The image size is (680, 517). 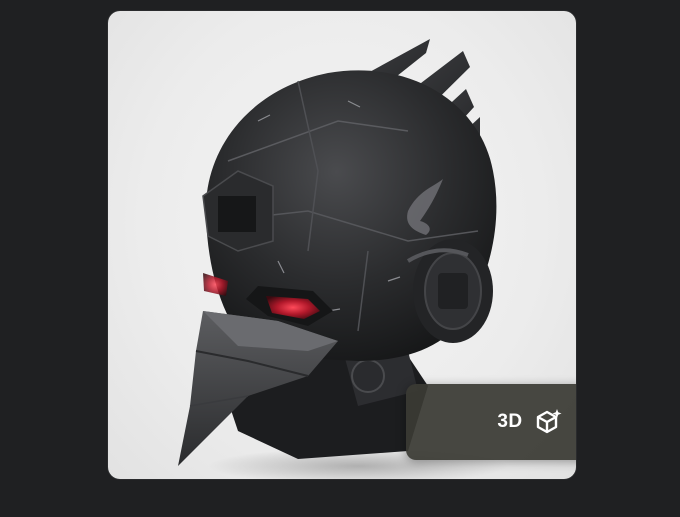 I want to click on cube-sparkle-icon, so click(x=549, y=421).